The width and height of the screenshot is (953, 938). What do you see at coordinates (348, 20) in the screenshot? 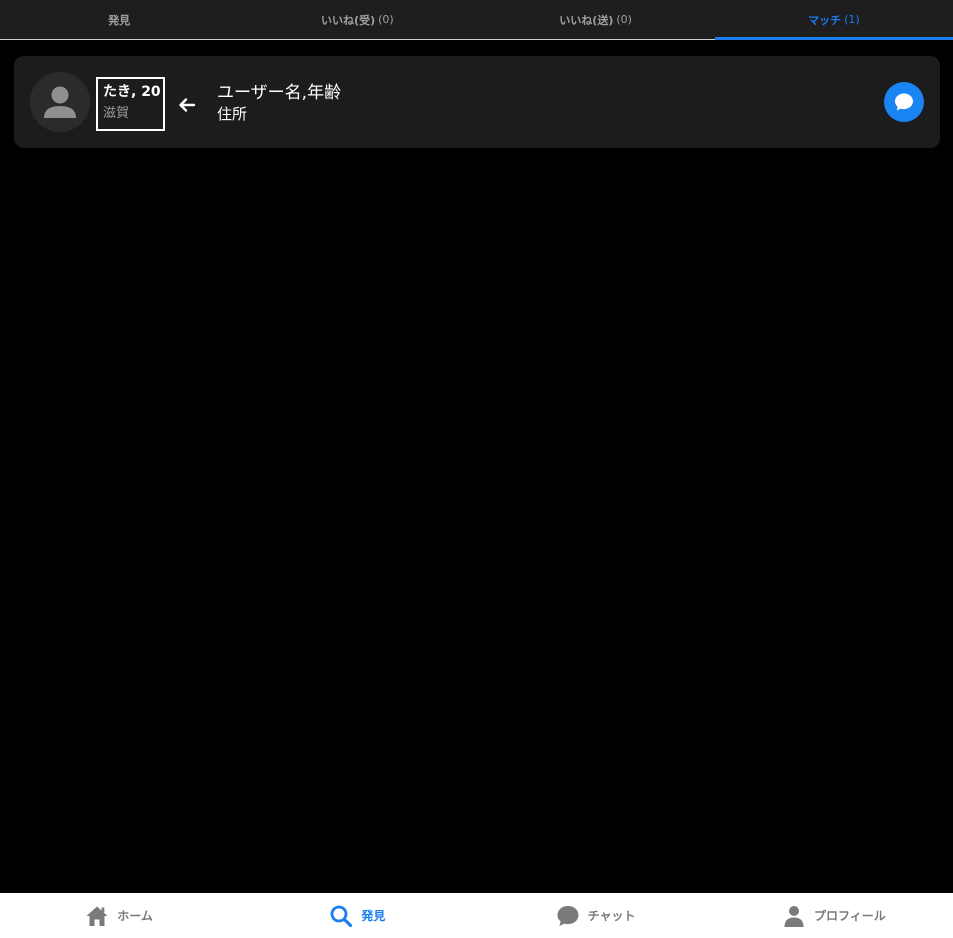
I see `tab-label: いいね(受)` at bounding box center [348, 20].